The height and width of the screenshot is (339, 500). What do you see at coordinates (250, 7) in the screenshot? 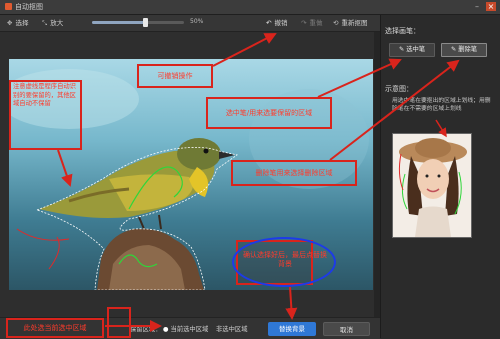
I see `title-bar: 自动抠图 – ×` at bounding box center [250, 7].